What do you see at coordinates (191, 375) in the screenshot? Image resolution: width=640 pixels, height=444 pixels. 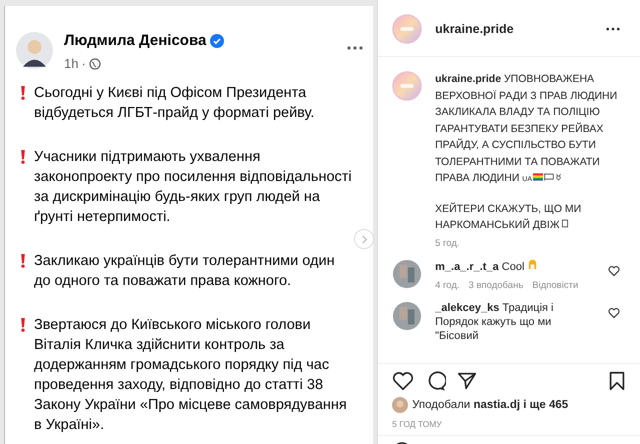 I see `post-paragraph: Звертаюся до Київського міського голови Віталія Кличка здійснити контроль за додержанням громадського порядку під час проведення заходу, відповідно до статті 38 Закону України «Про місцеве самоврядування в Україні».` at bounding box center [191, 375].